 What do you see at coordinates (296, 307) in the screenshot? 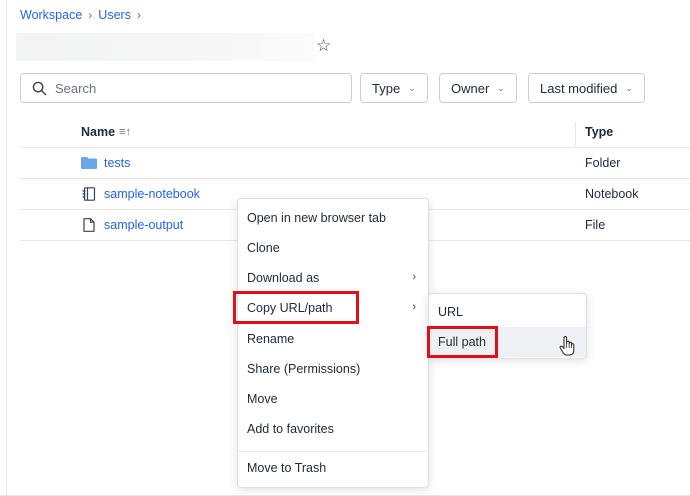
I see `highlight-copy-url-path` at bounding box center [296, 307].